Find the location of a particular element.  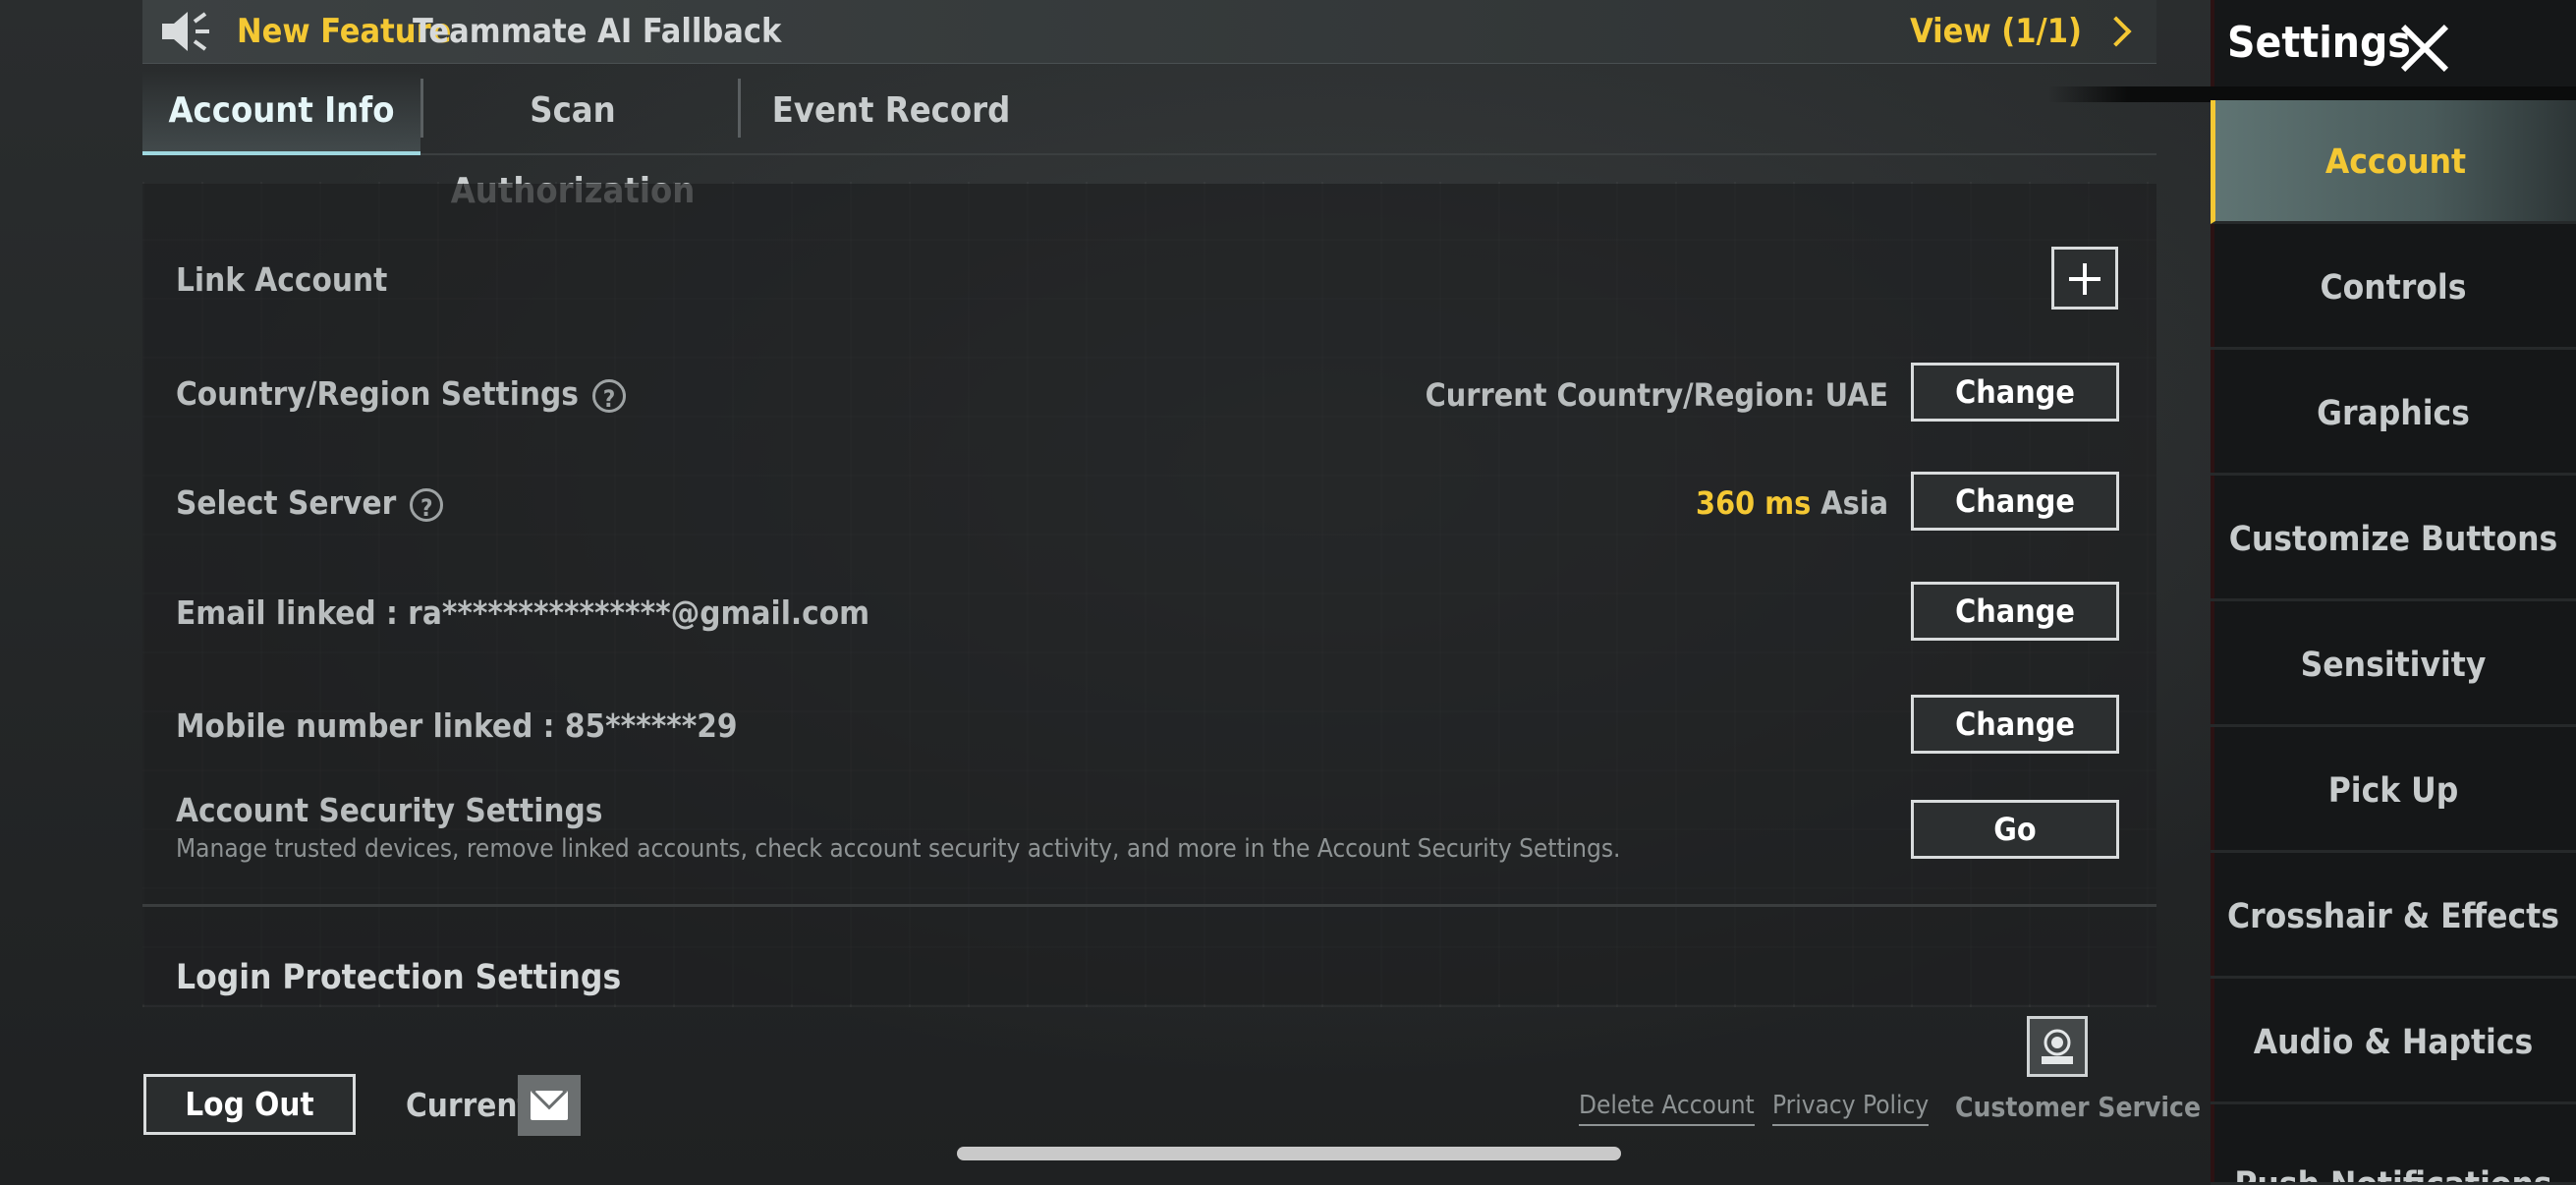

speaker-icon is located at coordinates (185, 32).